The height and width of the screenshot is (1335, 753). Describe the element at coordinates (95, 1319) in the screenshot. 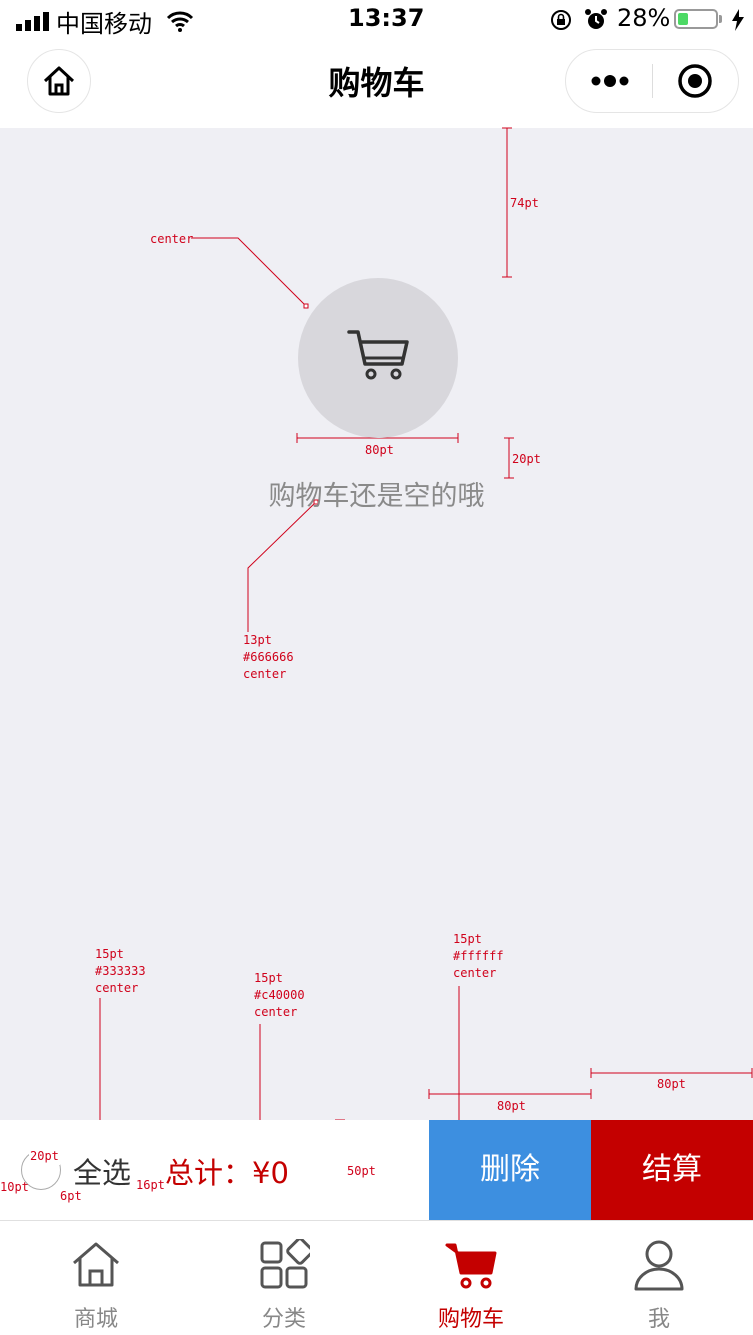

I see `tab-label: 商城` at that location.